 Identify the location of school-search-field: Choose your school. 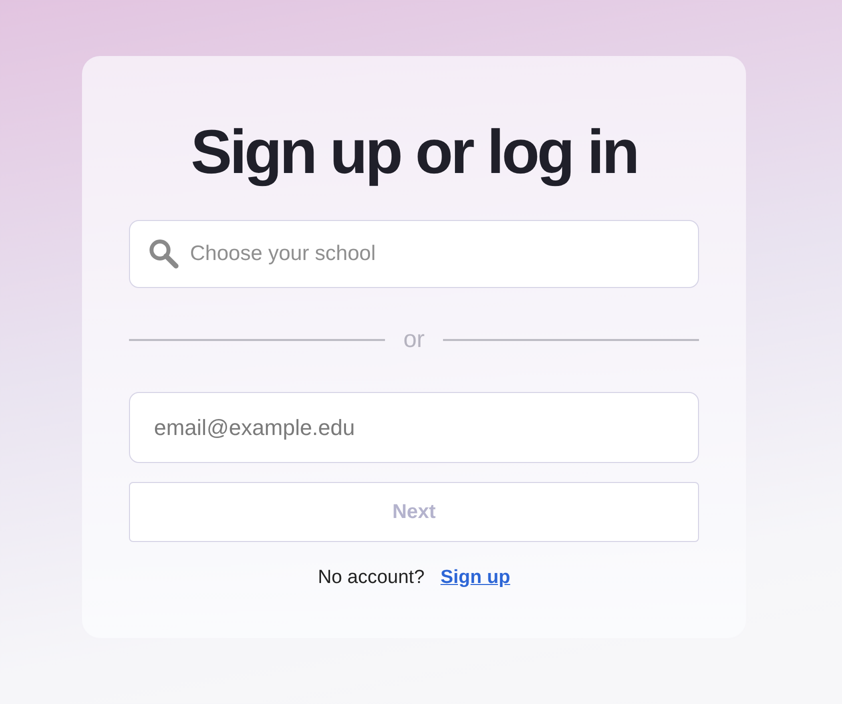
(414, 254).